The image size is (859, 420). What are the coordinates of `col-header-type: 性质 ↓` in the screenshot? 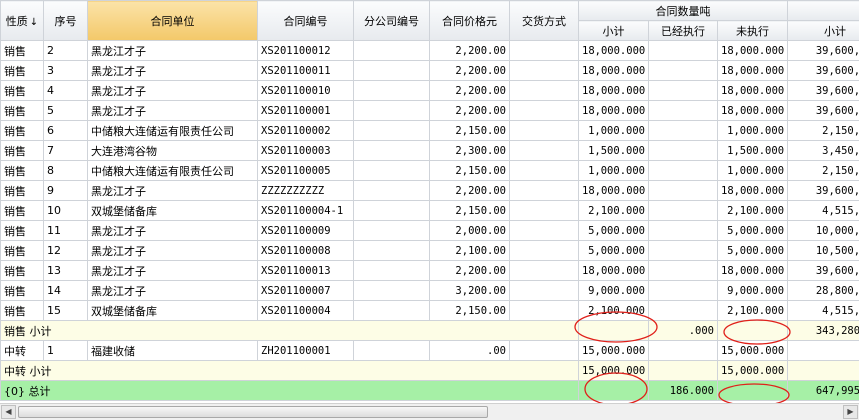 It's located at (22, 20).